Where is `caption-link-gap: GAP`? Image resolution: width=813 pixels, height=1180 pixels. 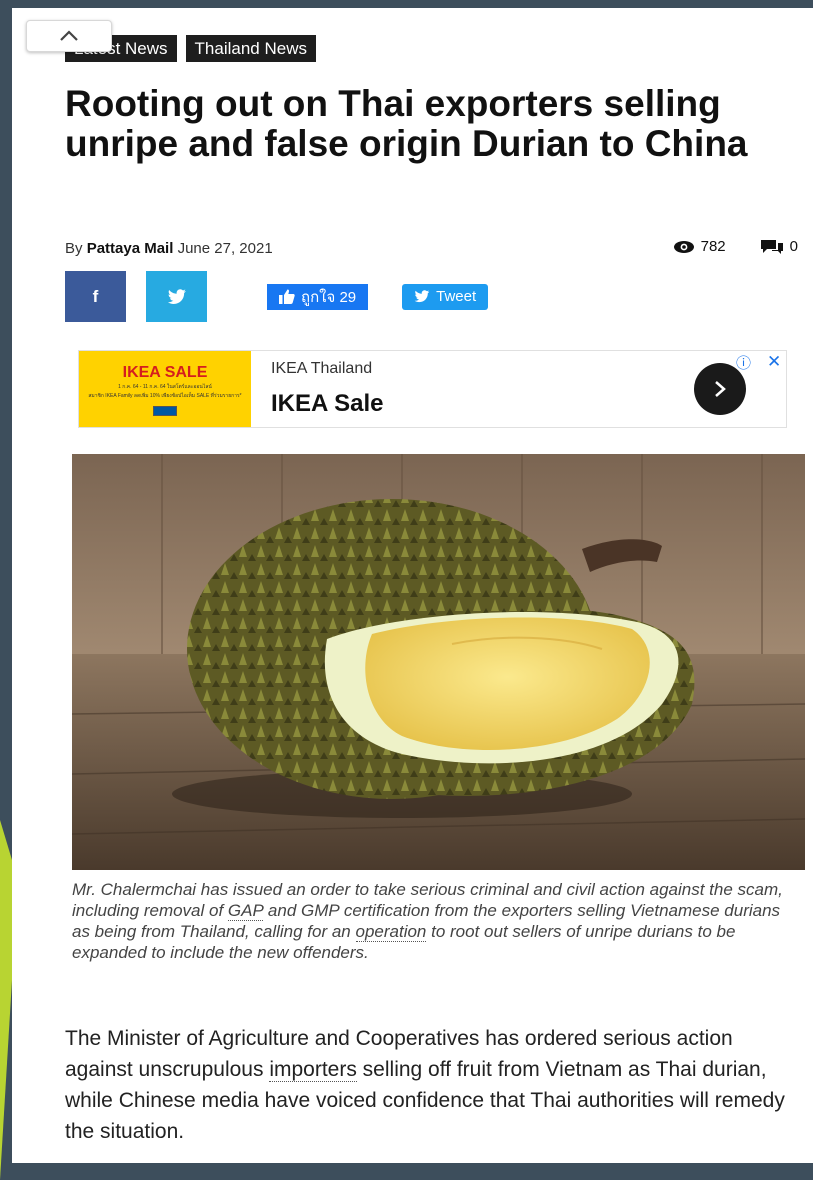
caption-link-gap: GAP is located at coordinates (245, 911).